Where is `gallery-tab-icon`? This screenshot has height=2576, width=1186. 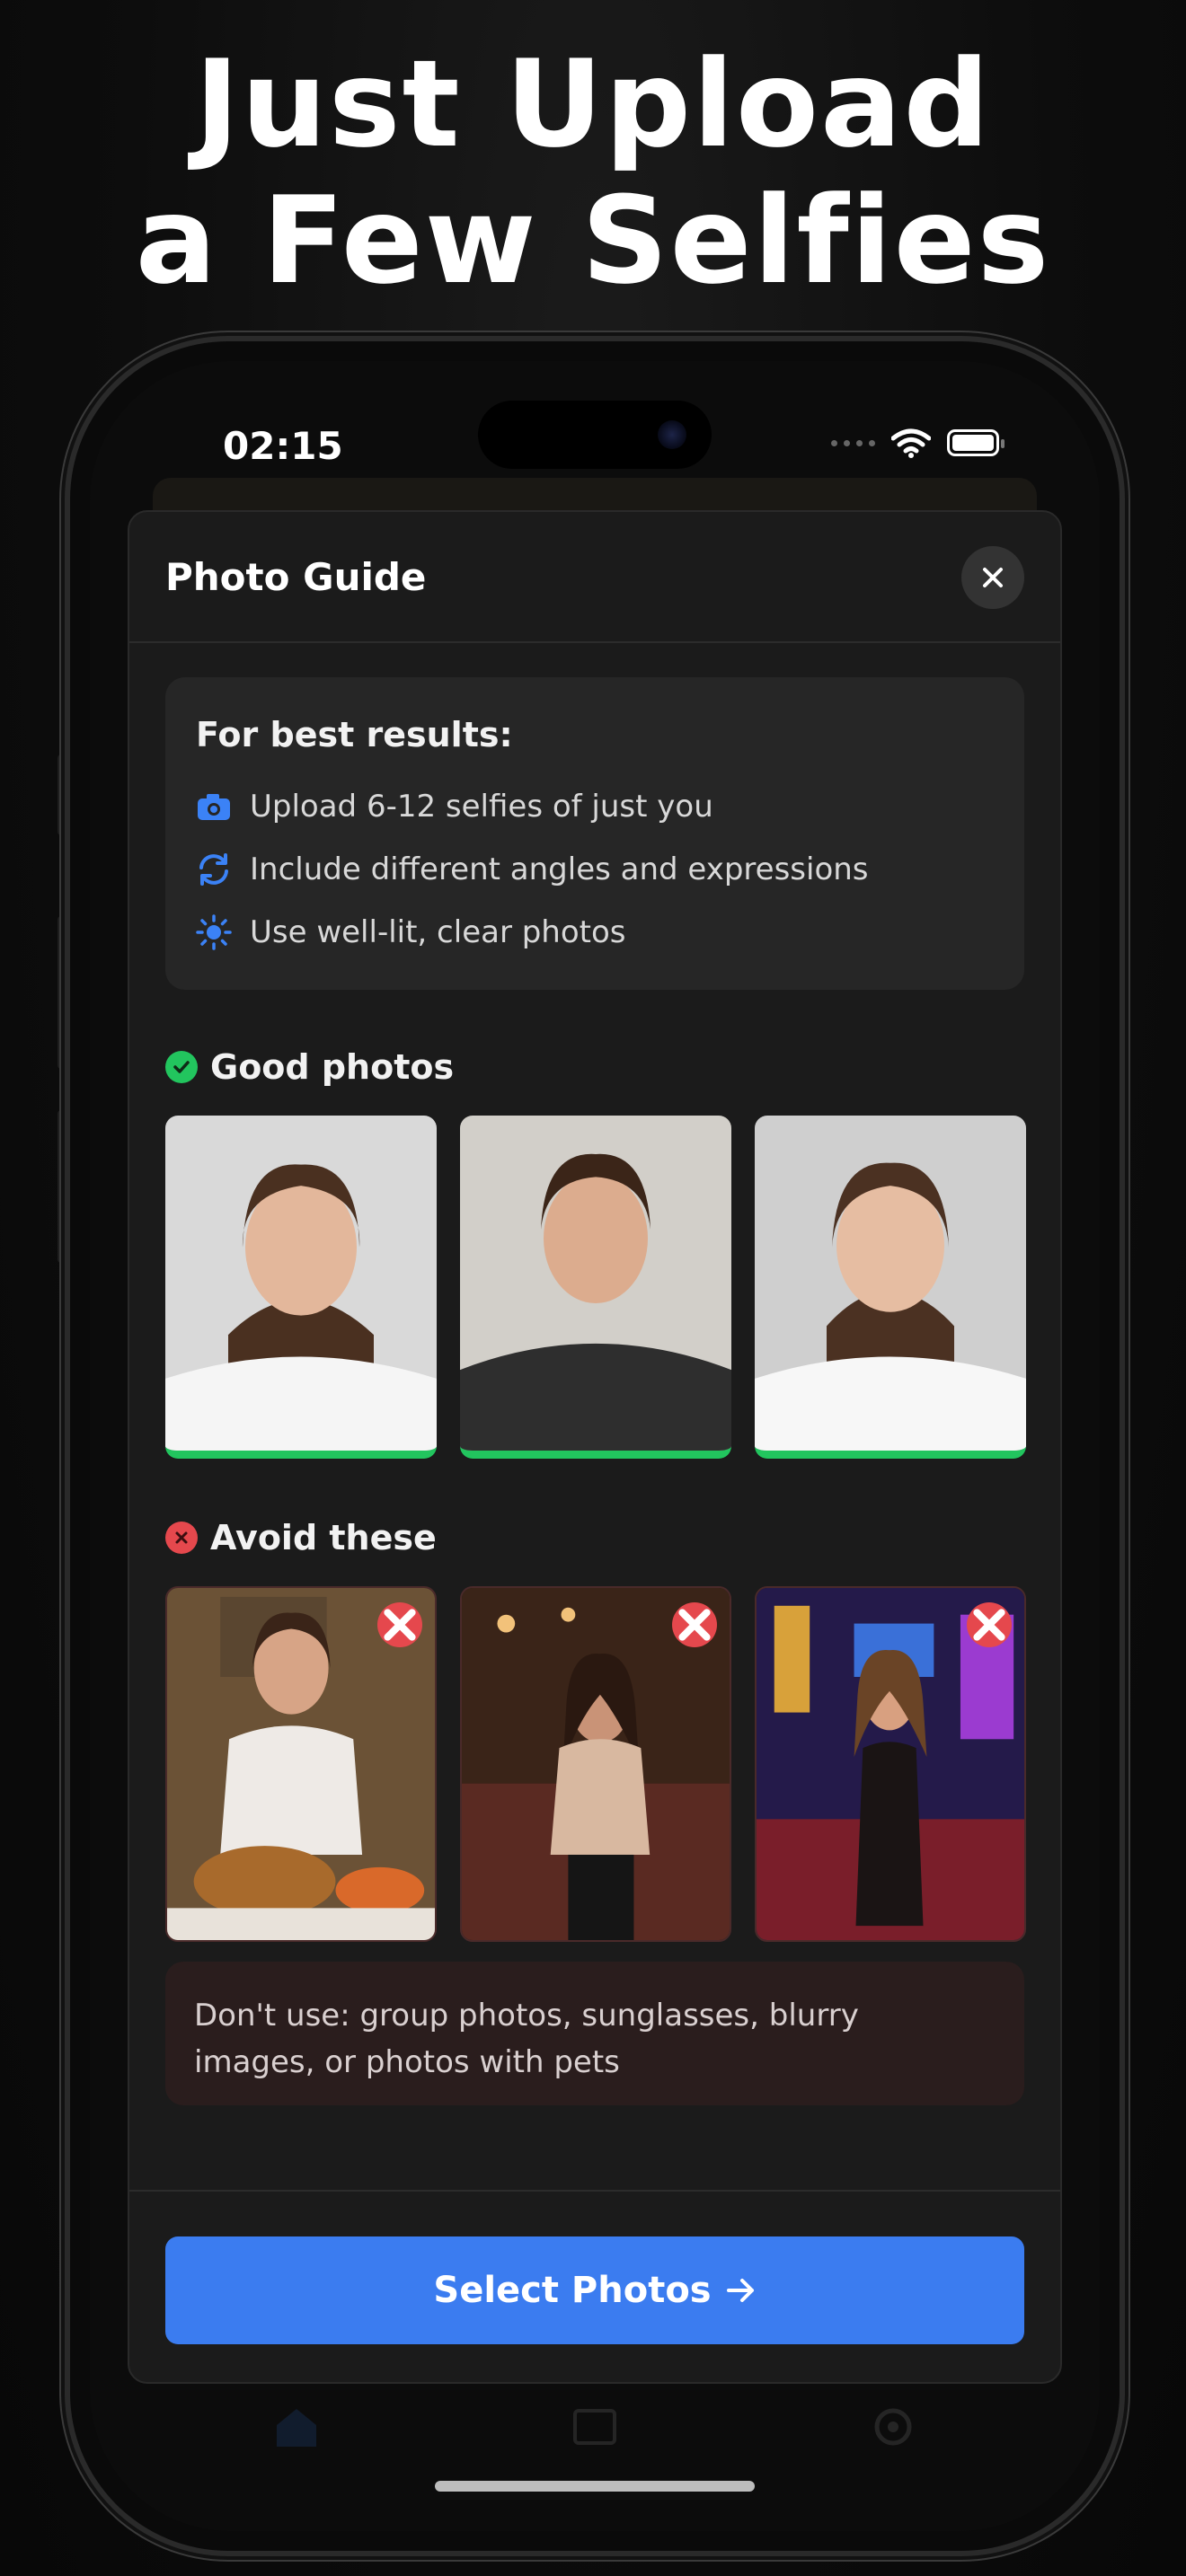 gallery-tab-icon is located at coordinates (594, 2427).